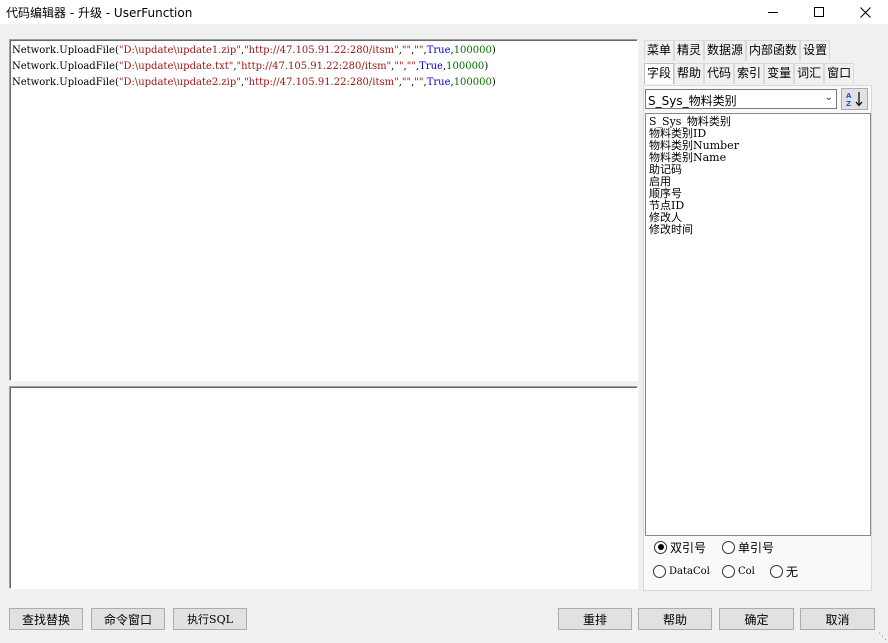 The height and width of the screenshot is (643, 888). What do you see at coordinates (848, 103) in the screenshot?
I see `svg-text: Z` at bounding box center [848, 103].